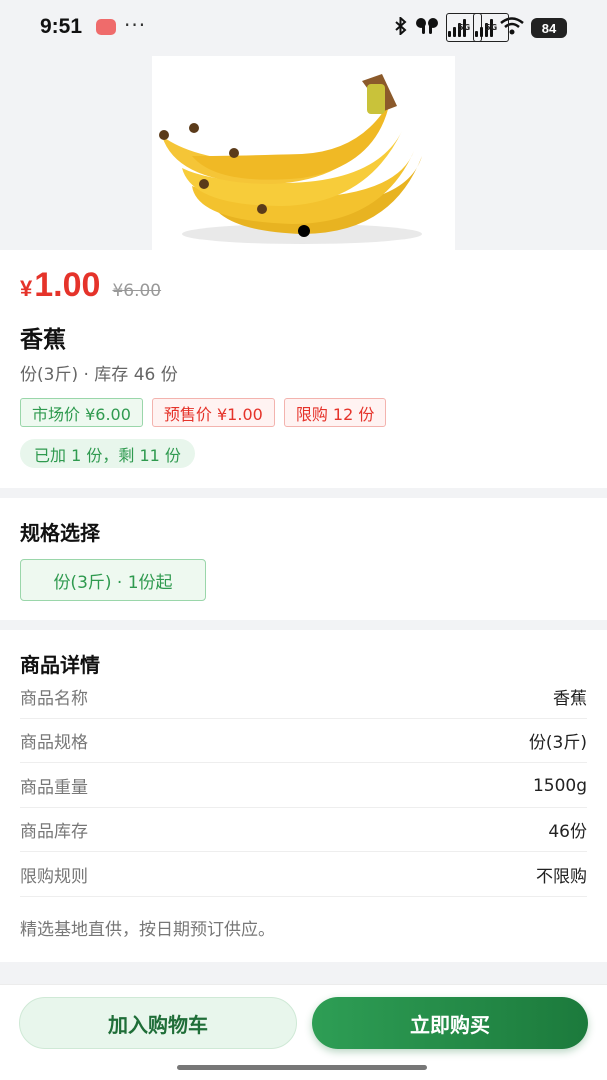 The width and height of the screenshot is (607, 1080). What do you see at coordinates (135, 25) in the screenshot?
I see `more-notifications-icon: ···` at bounding box center [135, 25].